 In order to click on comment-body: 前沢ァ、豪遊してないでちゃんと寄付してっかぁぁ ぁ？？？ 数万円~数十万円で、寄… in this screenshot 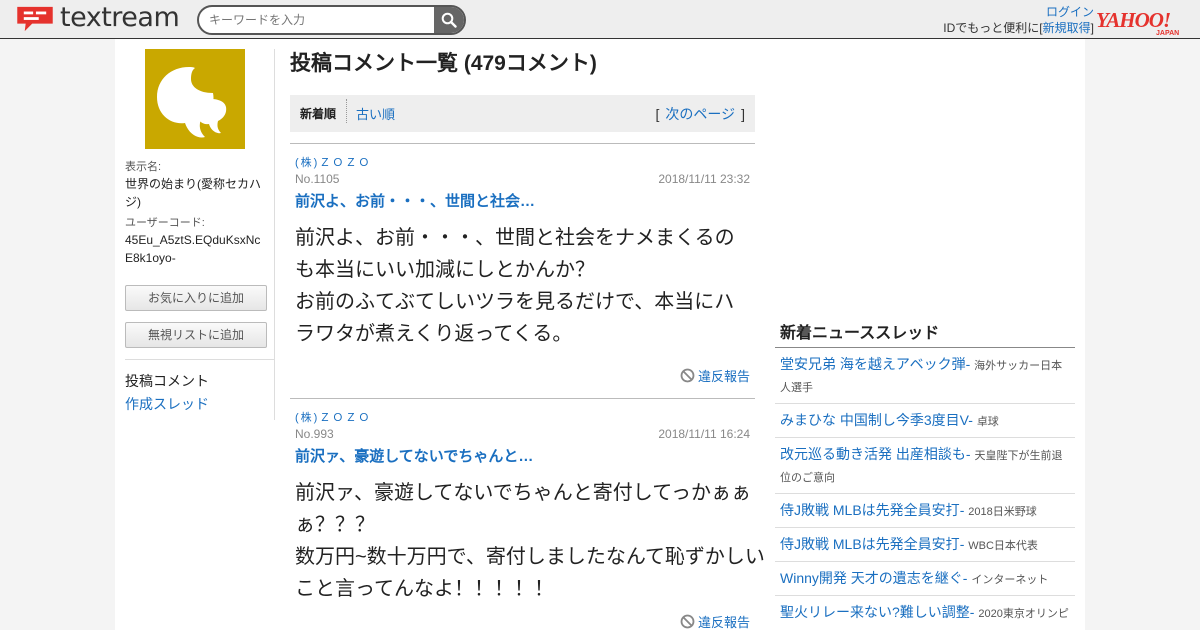, I will do `click(530, 541)`.